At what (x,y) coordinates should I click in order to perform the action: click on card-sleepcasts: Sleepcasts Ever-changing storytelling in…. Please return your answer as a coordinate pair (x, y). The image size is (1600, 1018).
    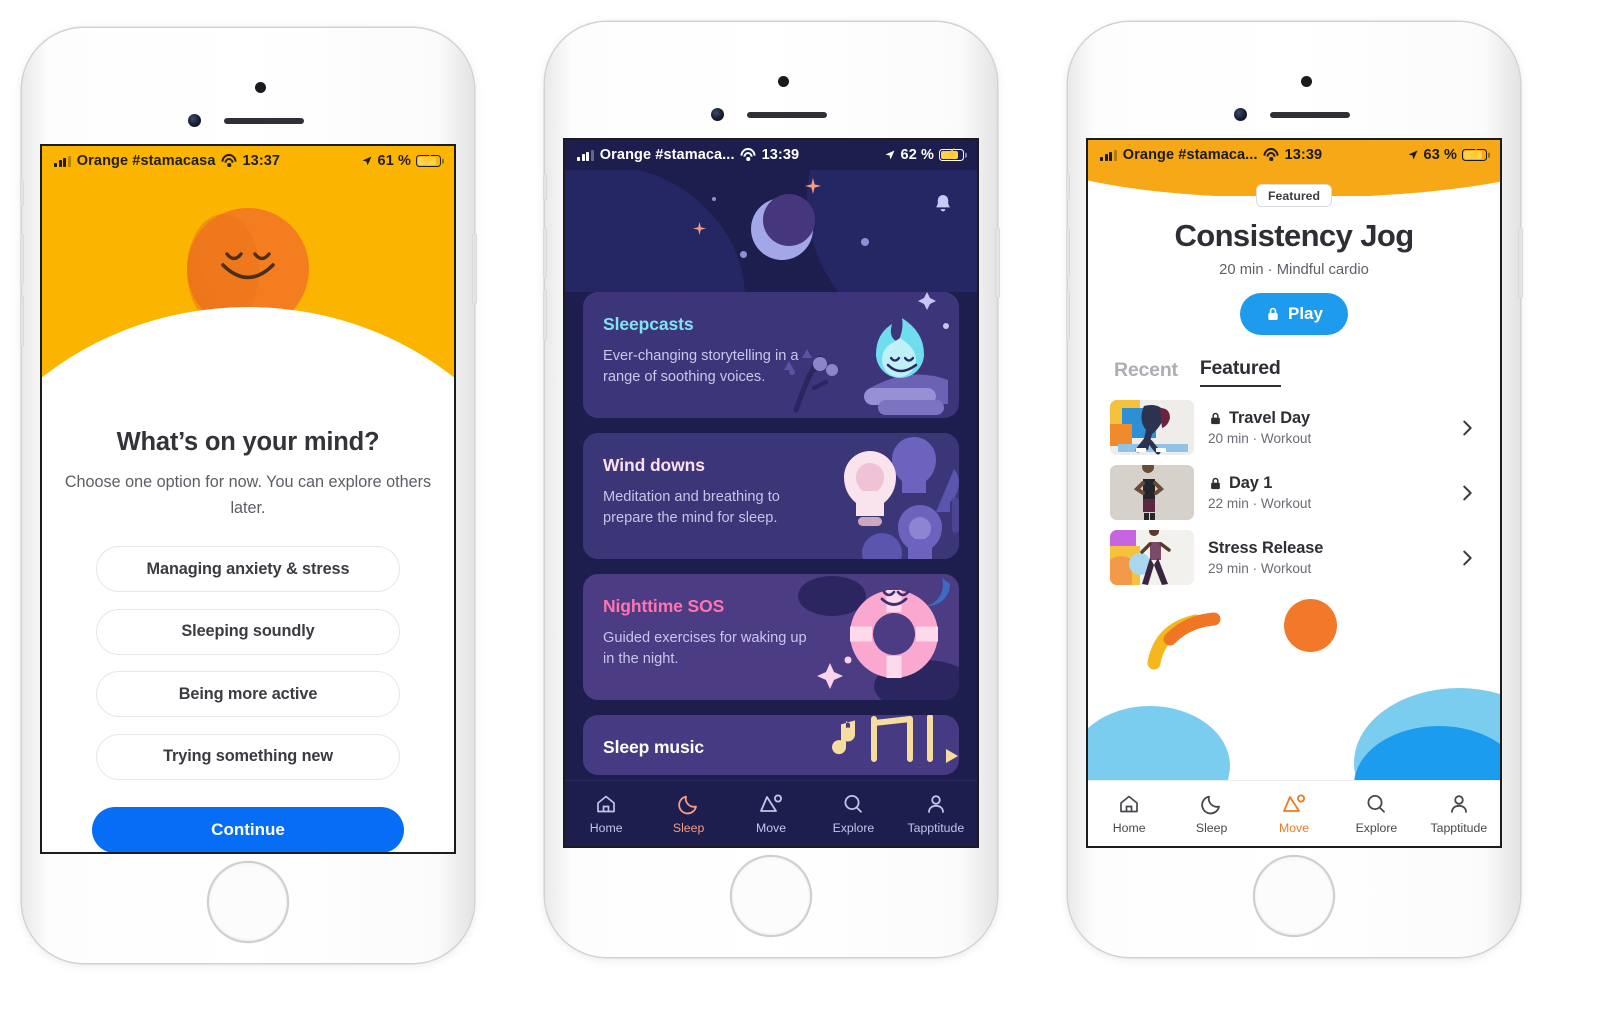
    Looking at the image, I should click on (771, 355).